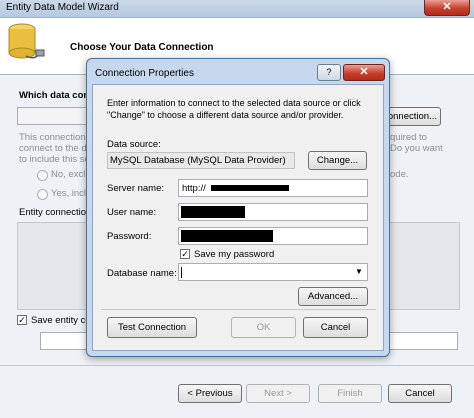 Image resolution: width=474 pixels, height=418 pixels. I want to click on database-name-label: Database name:, so click(142, 273).